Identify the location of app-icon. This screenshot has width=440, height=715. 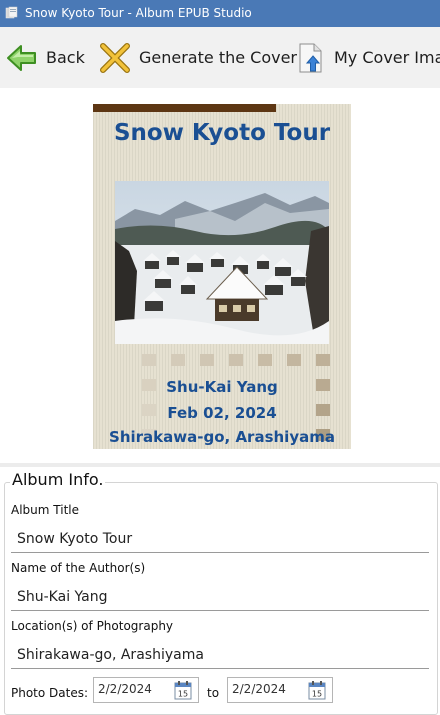
(11, 12).